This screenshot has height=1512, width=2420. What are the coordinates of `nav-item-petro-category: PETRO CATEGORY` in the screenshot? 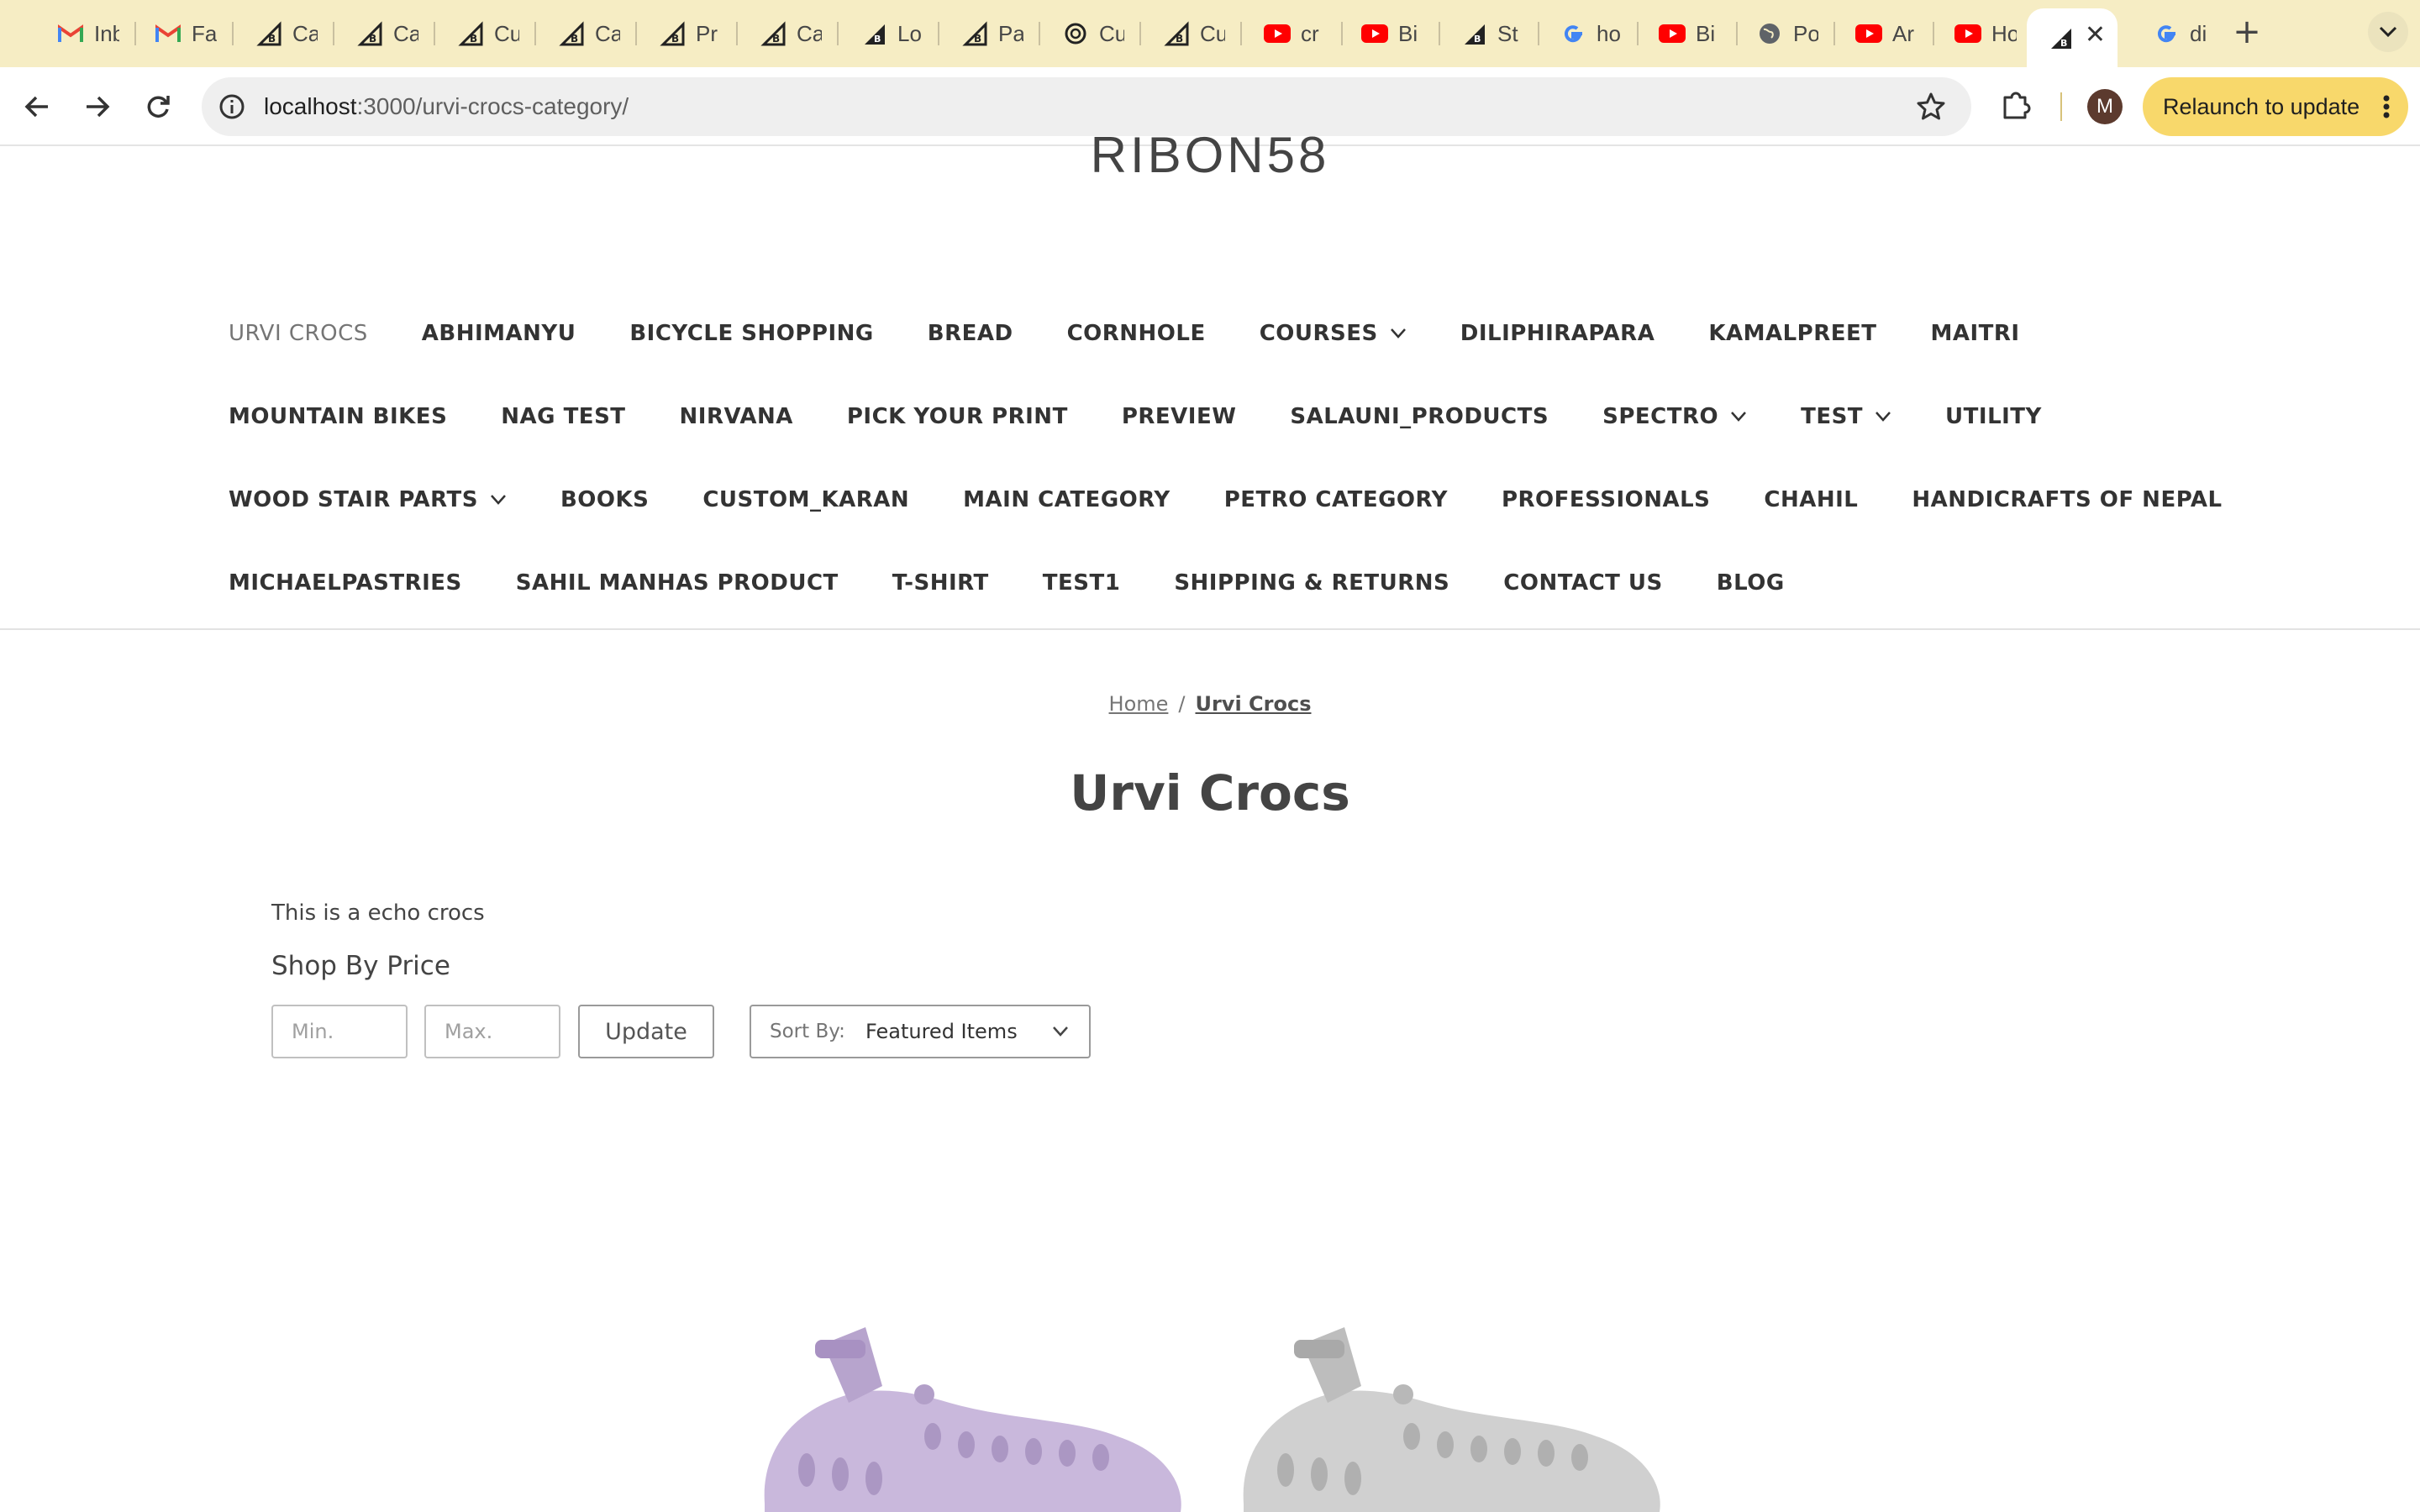 It's located at (1336, 499).